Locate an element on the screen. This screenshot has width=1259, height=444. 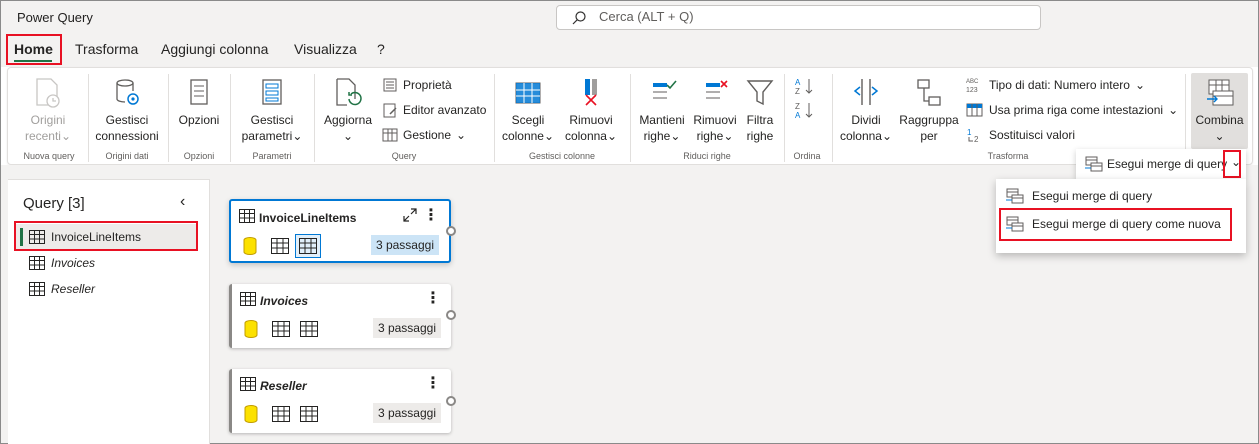
origini-recenti-label-2: recenti is located at coordinates (42, 136).